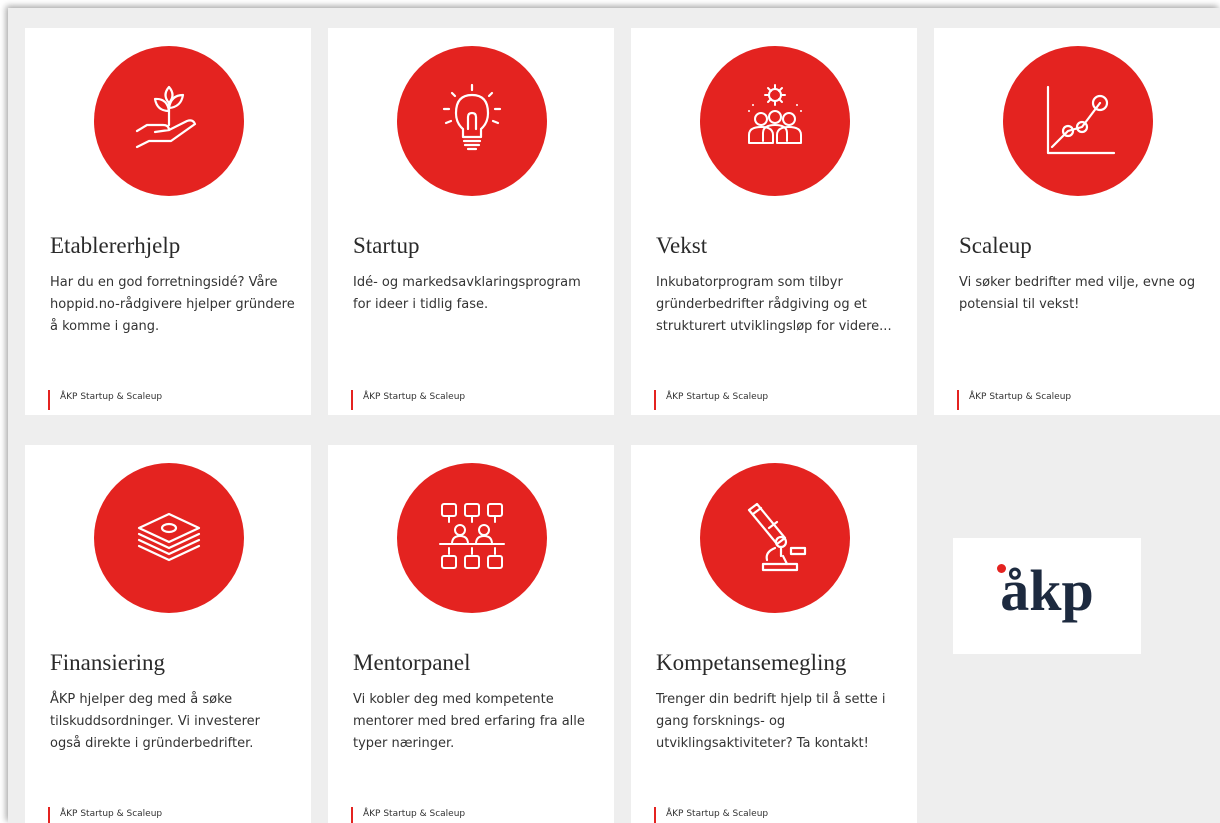 This screenshot has height=823, width=1220. Describe the element at coordinates (777, 246) in the screenshot. I see `card-title: Vekst` at that location.